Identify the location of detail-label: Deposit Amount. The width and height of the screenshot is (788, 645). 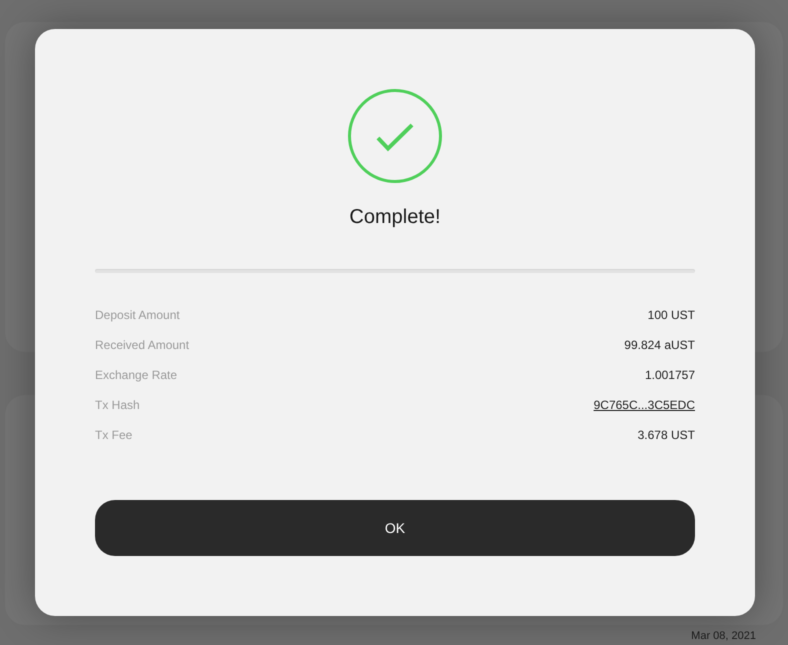
(137, 315).